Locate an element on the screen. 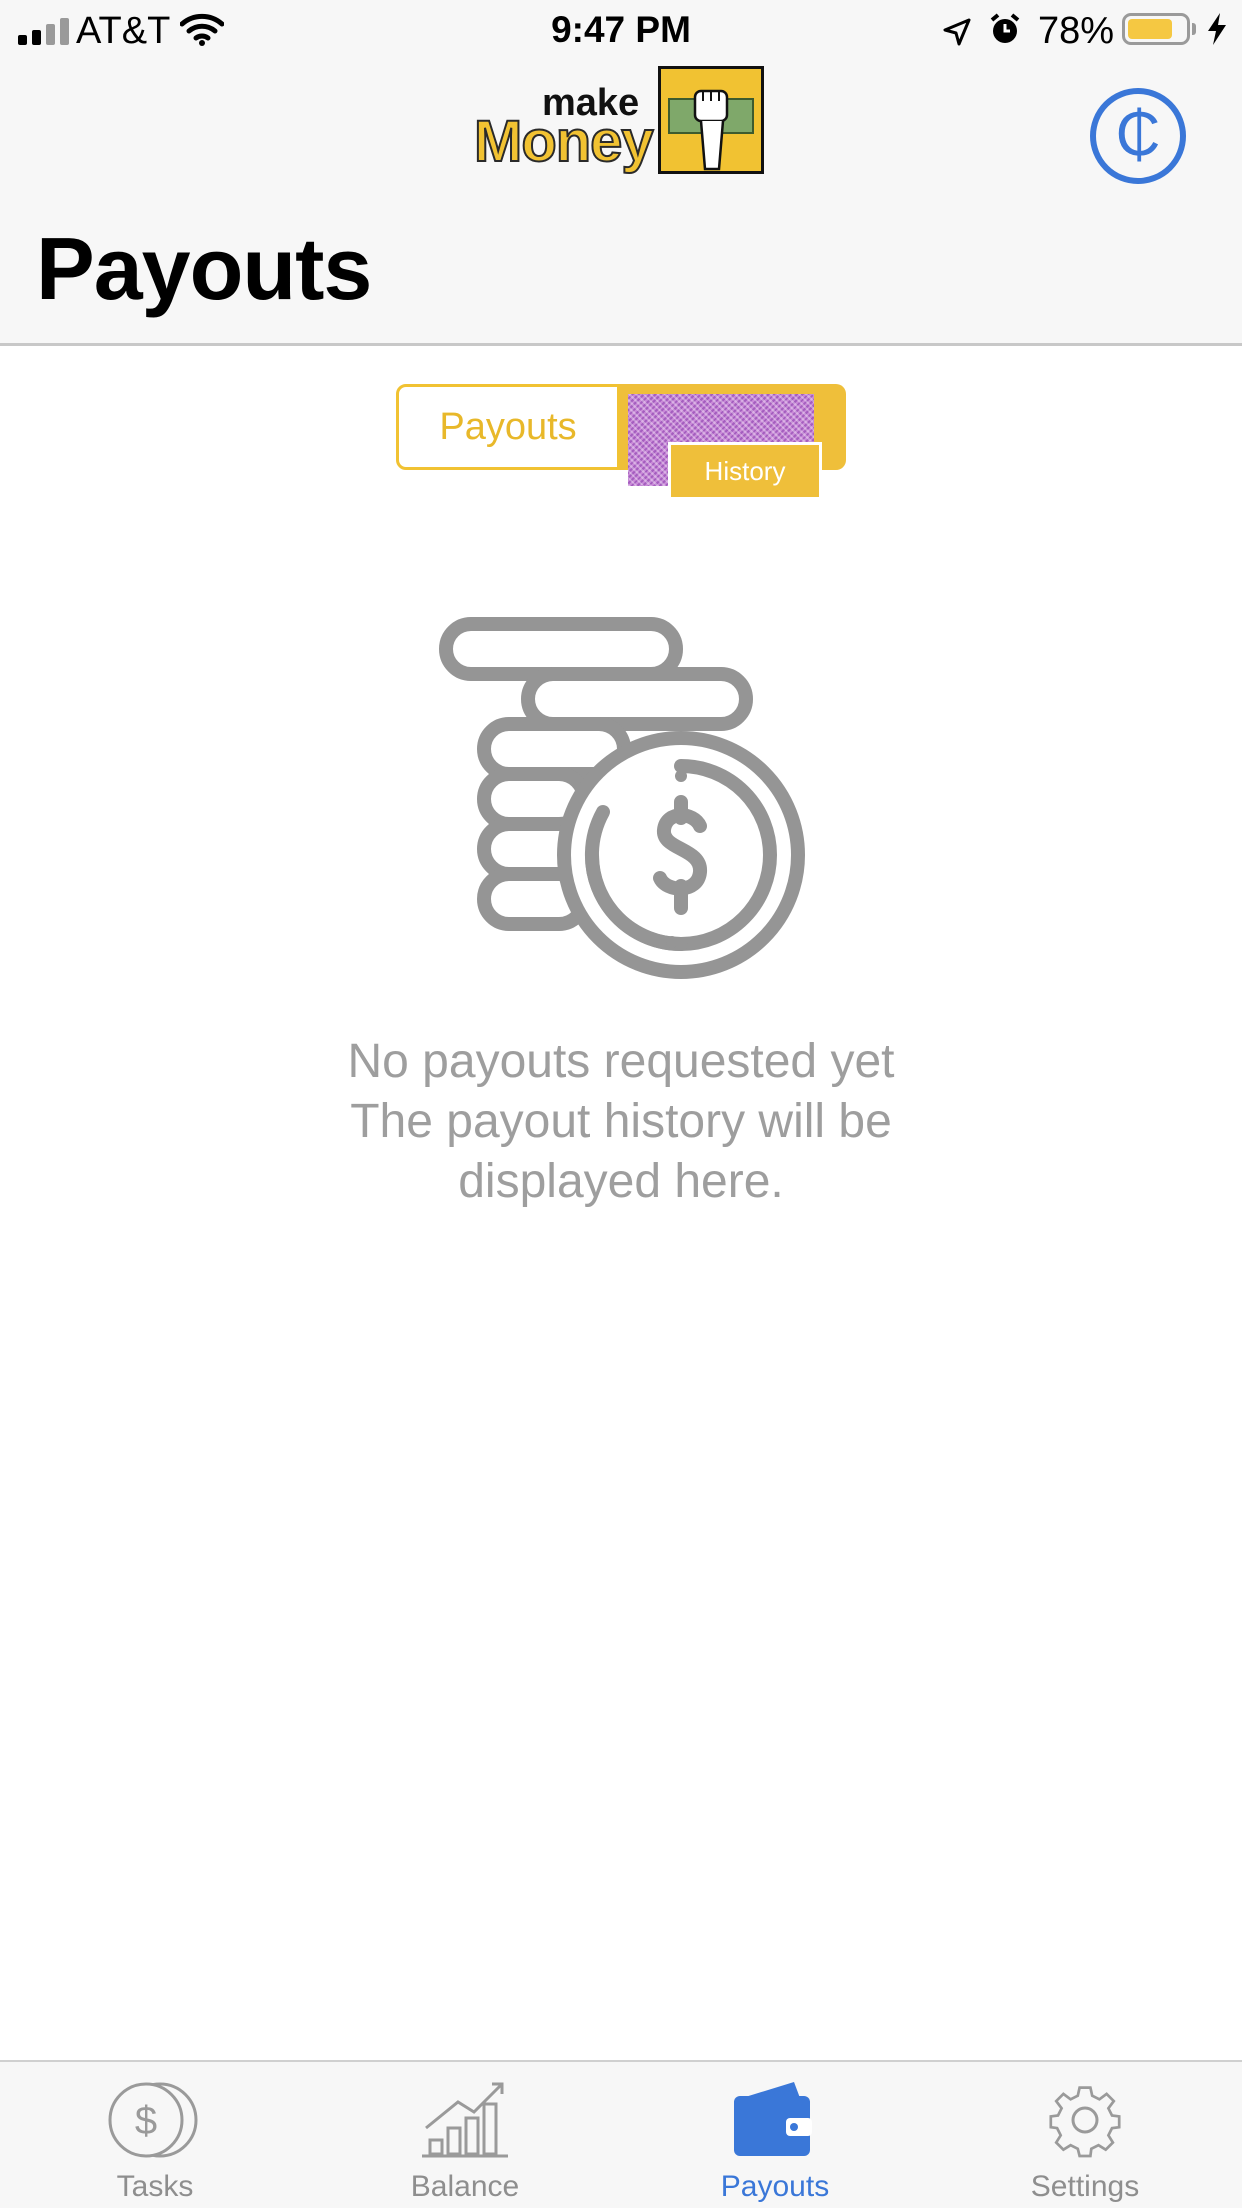  charging-bolt-icon is located at coordinates (1217, 34).